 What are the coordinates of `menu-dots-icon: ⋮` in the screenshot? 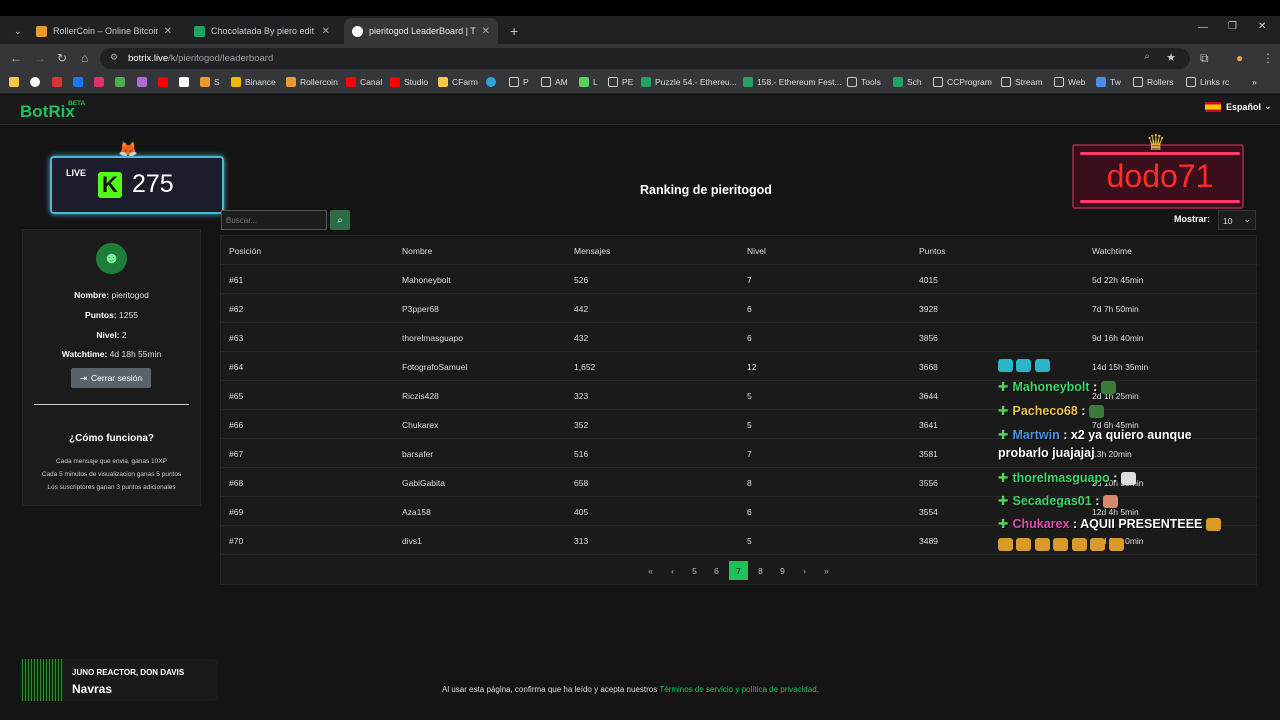 It's located at (1268, 58).